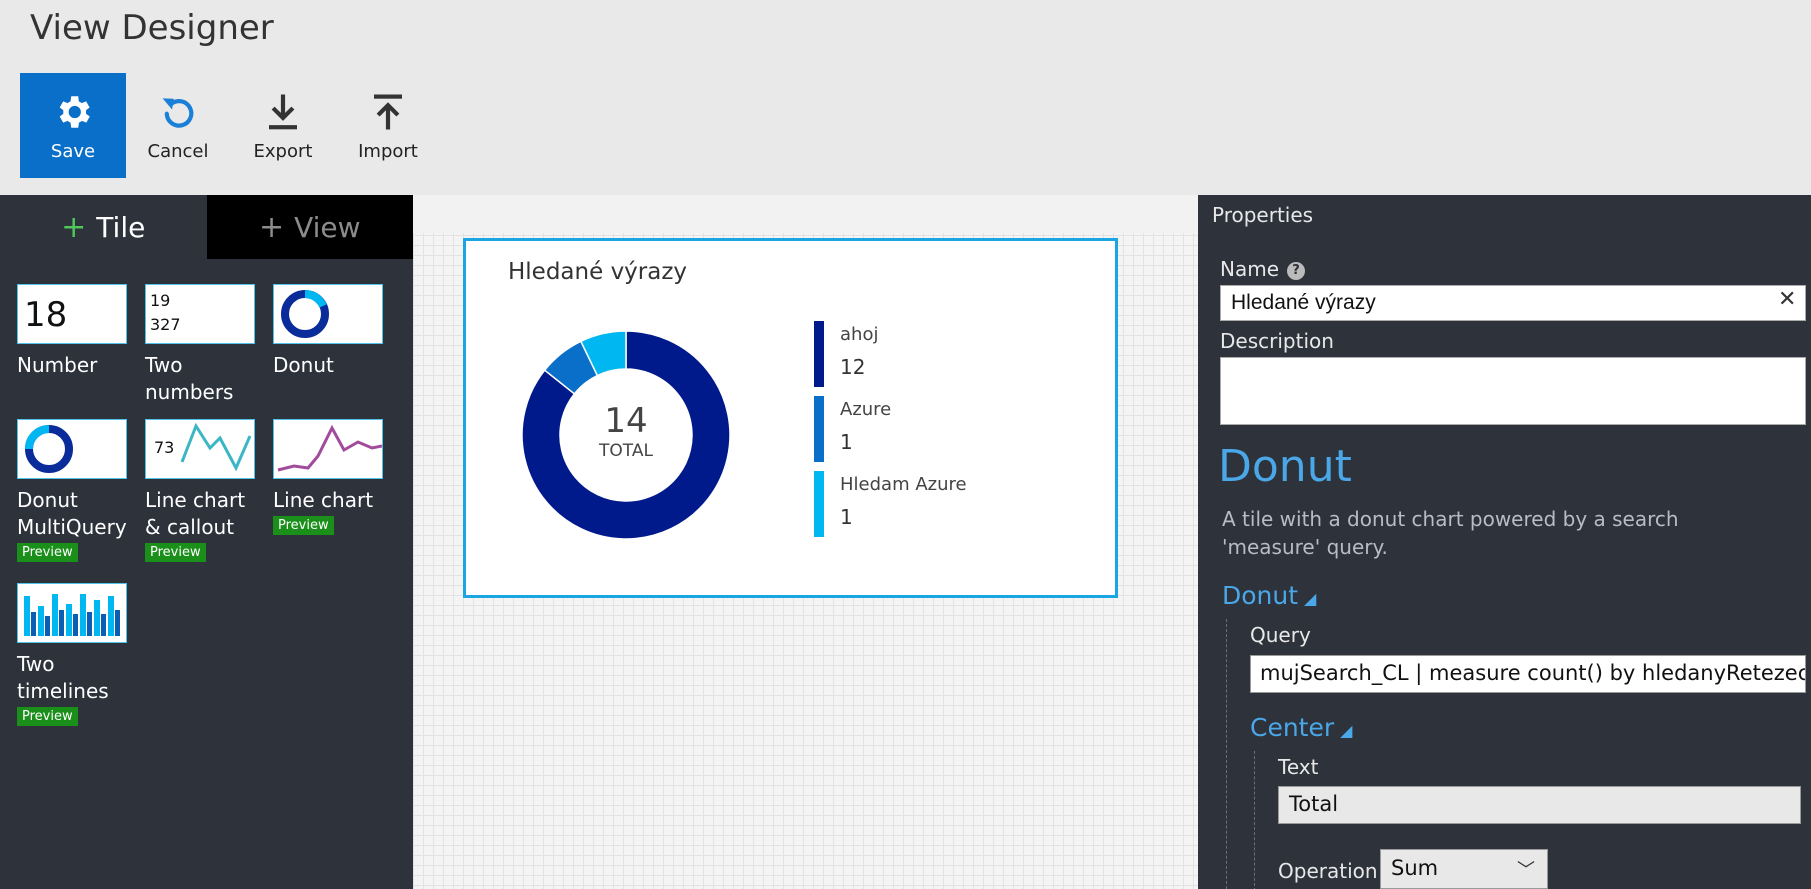 This screenshot has width=1811, height=889. Describe the element at coordinates (1298, 767) in the screenshot. I see `text-label: Text` at that location.